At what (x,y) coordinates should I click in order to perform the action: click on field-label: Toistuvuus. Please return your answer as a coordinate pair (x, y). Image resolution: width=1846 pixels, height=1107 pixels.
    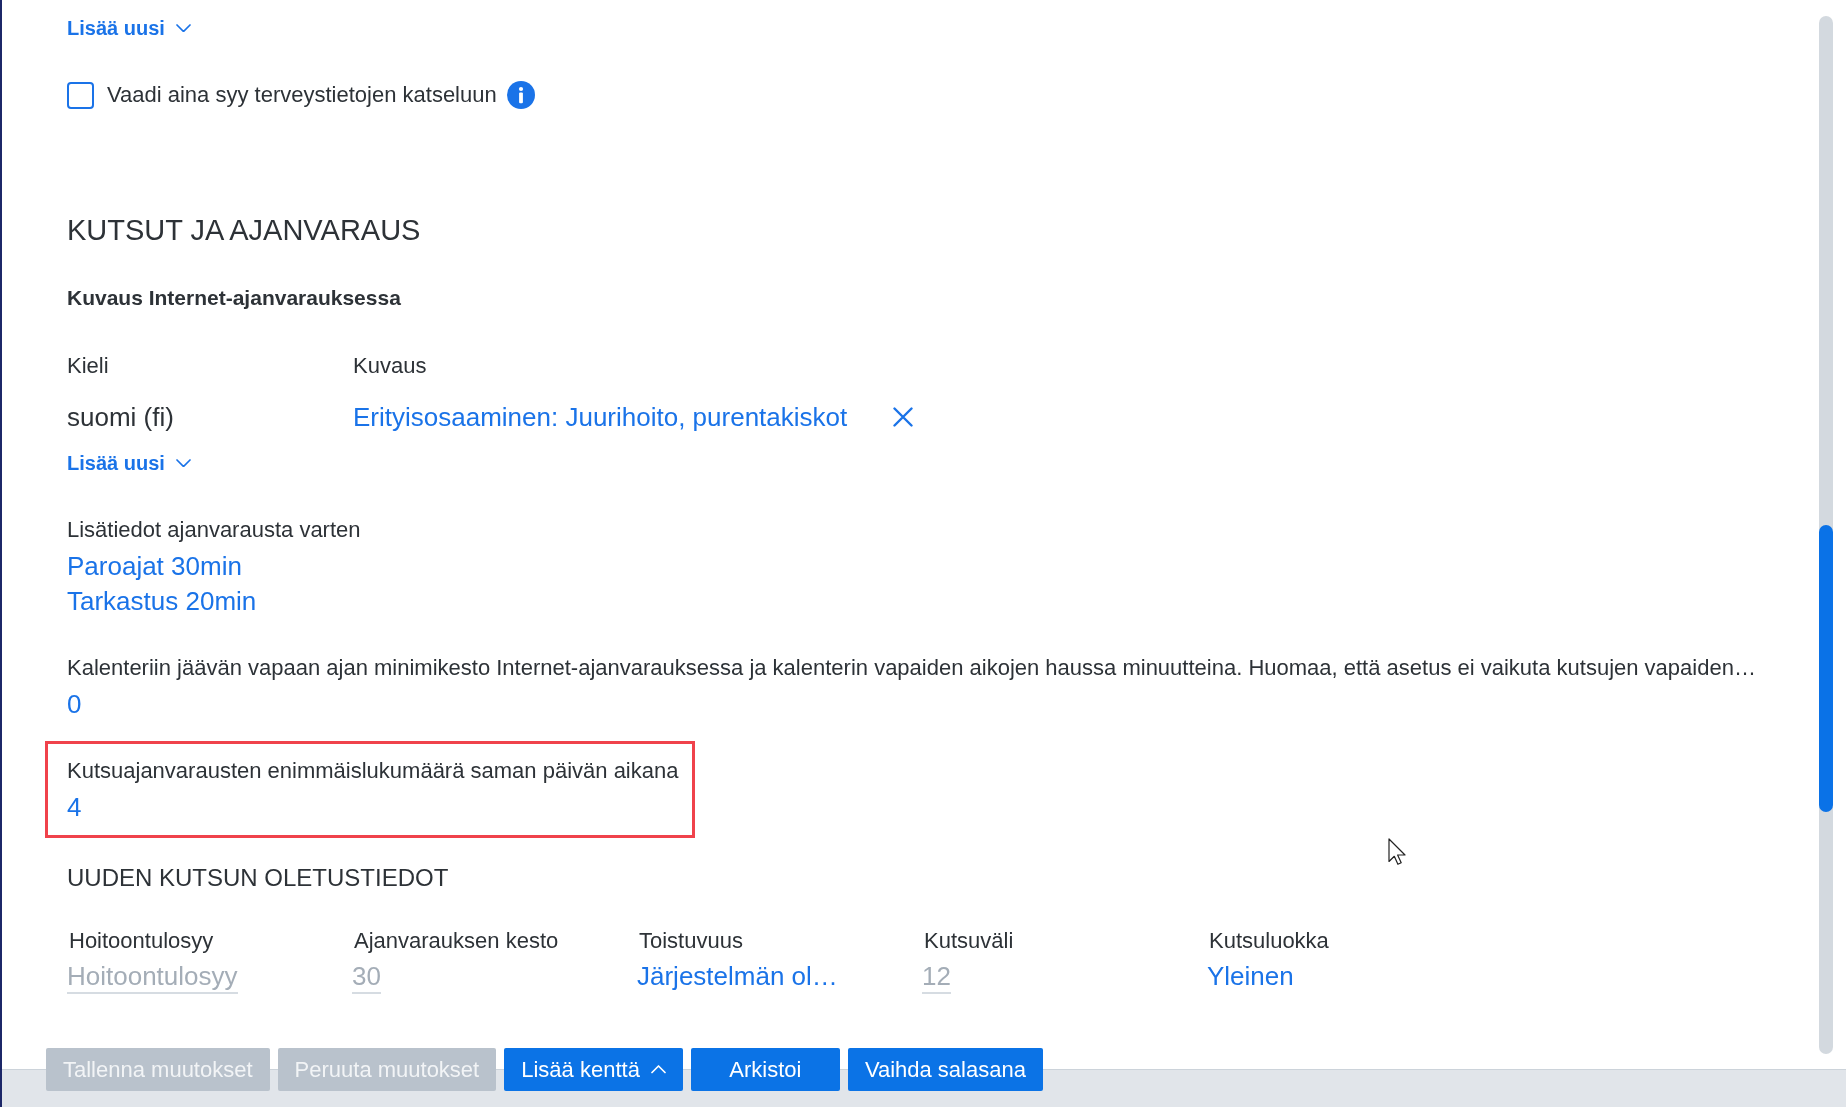
    Looking at the image, I should click on (691, 941).